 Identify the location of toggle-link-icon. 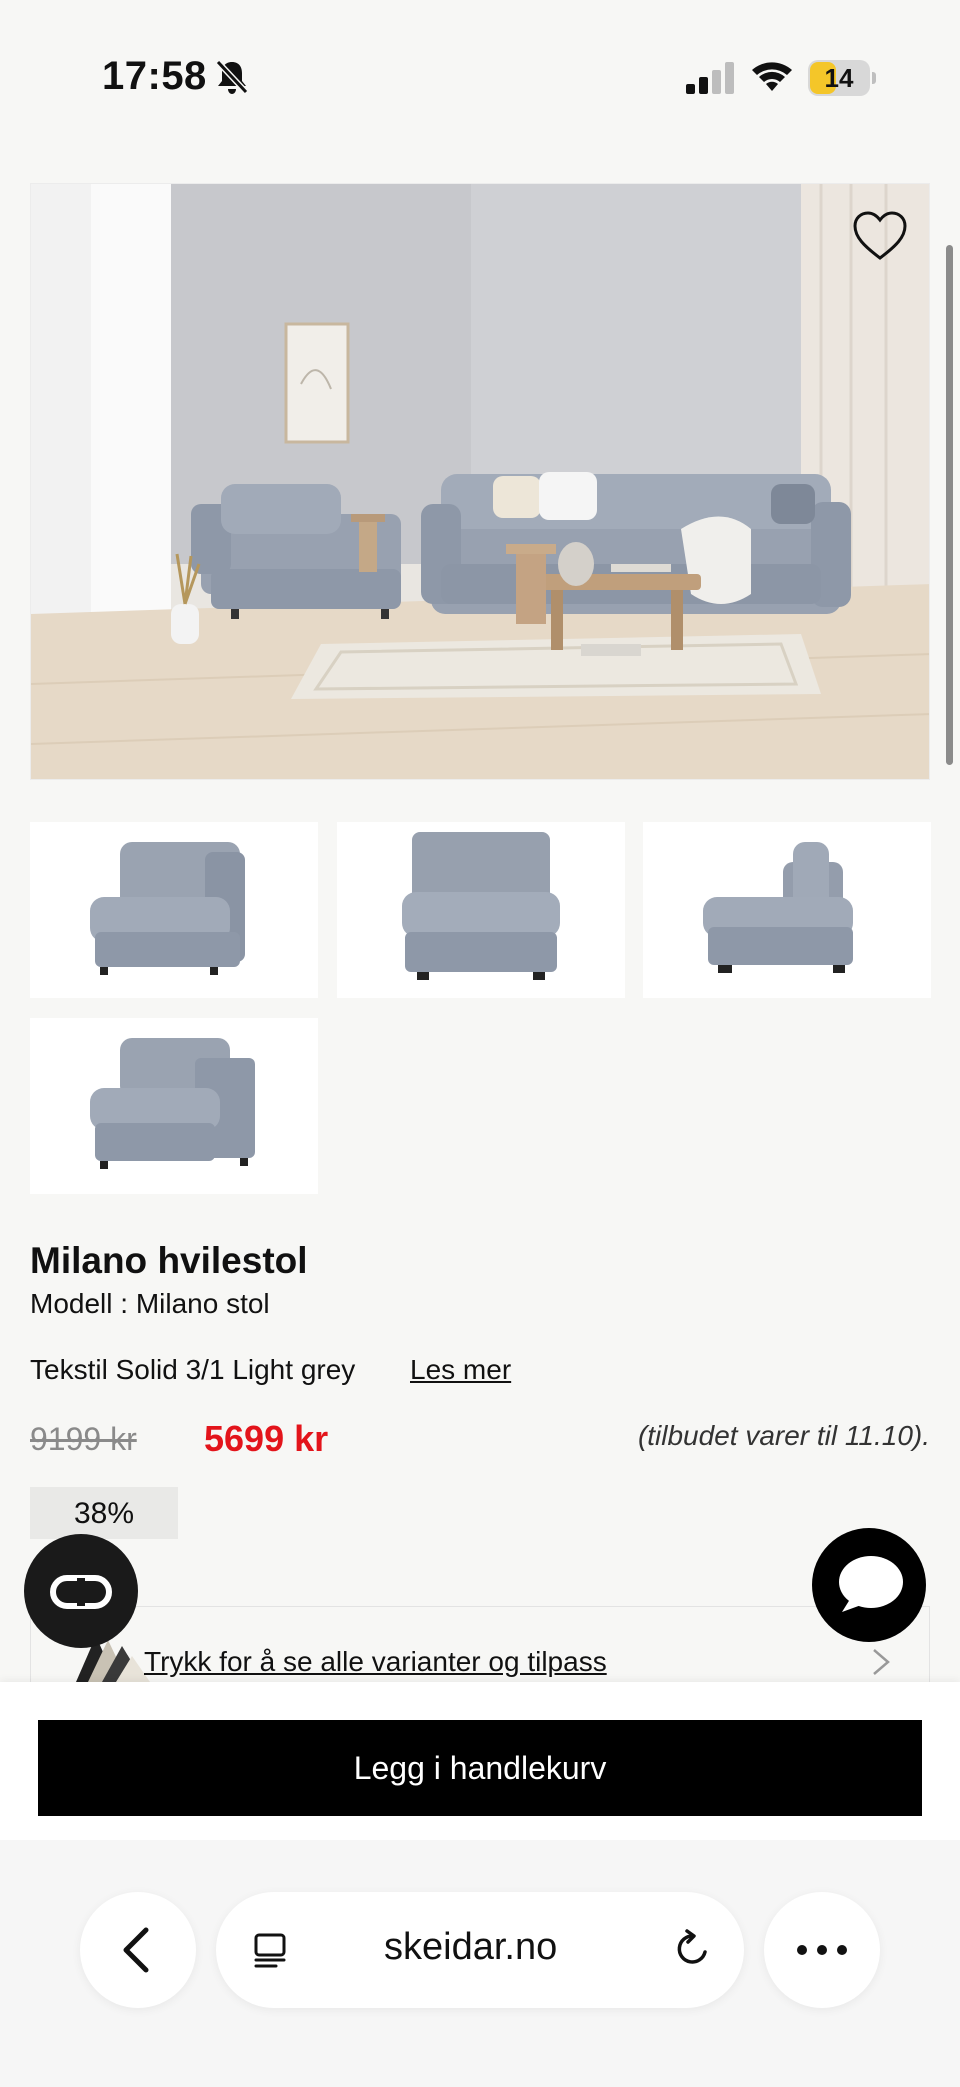
(81, 1592).